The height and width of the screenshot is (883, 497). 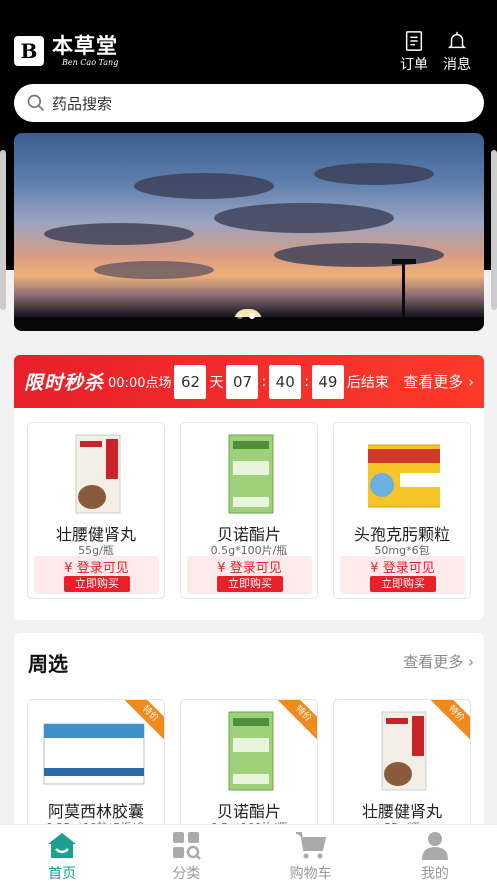 I want to click on tab-home: 首页, so click(x=62, y=854).